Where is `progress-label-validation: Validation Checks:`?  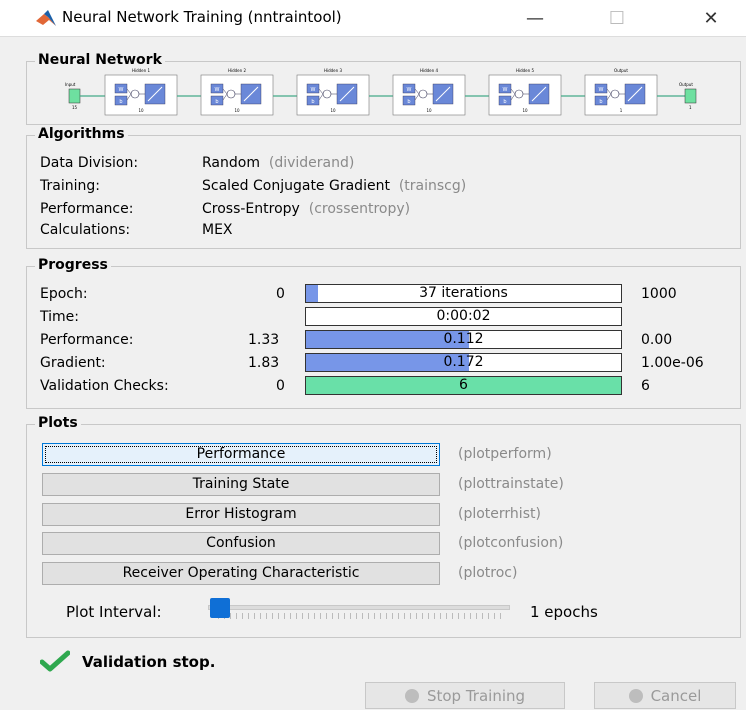
progress-label-validation: Validation Checks: is located at coordinates (104, 386).